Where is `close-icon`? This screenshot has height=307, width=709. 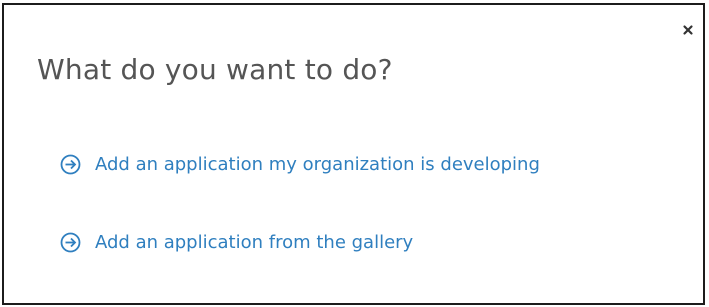 close-icon is located at coordinates (688, 30).